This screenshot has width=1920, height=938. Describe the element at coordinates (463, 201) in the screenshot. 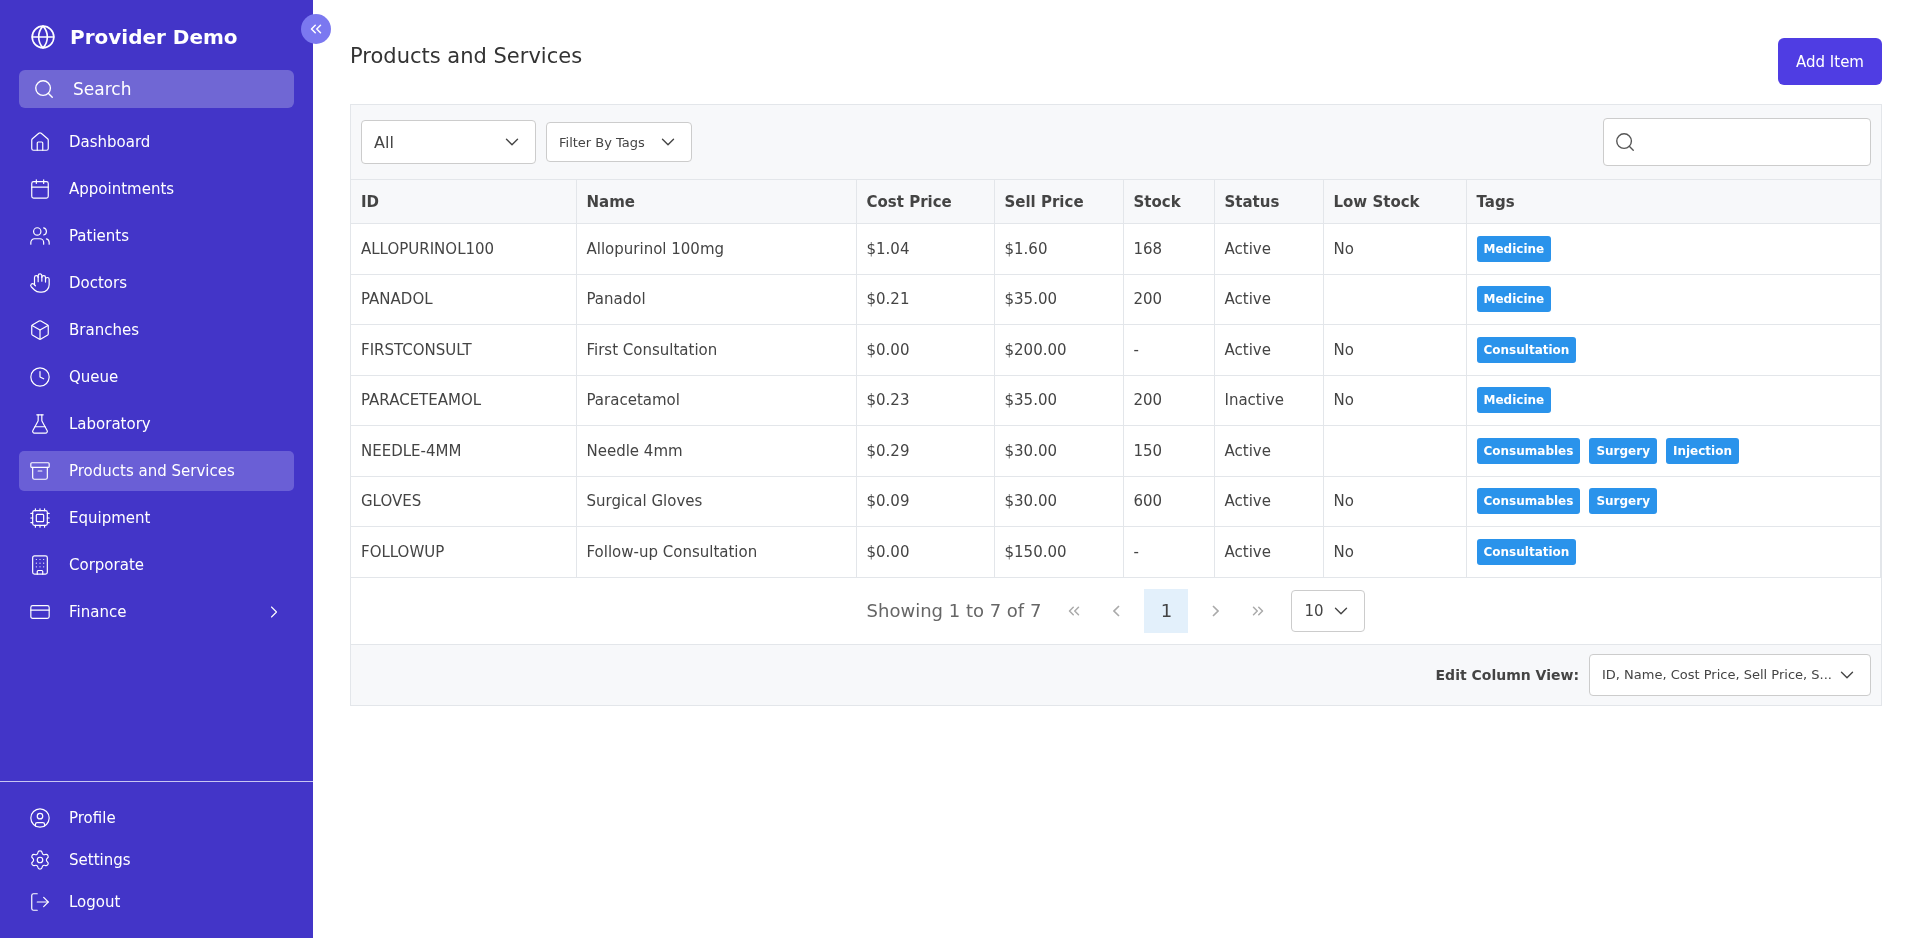

I see `column-header: ID` at that location.